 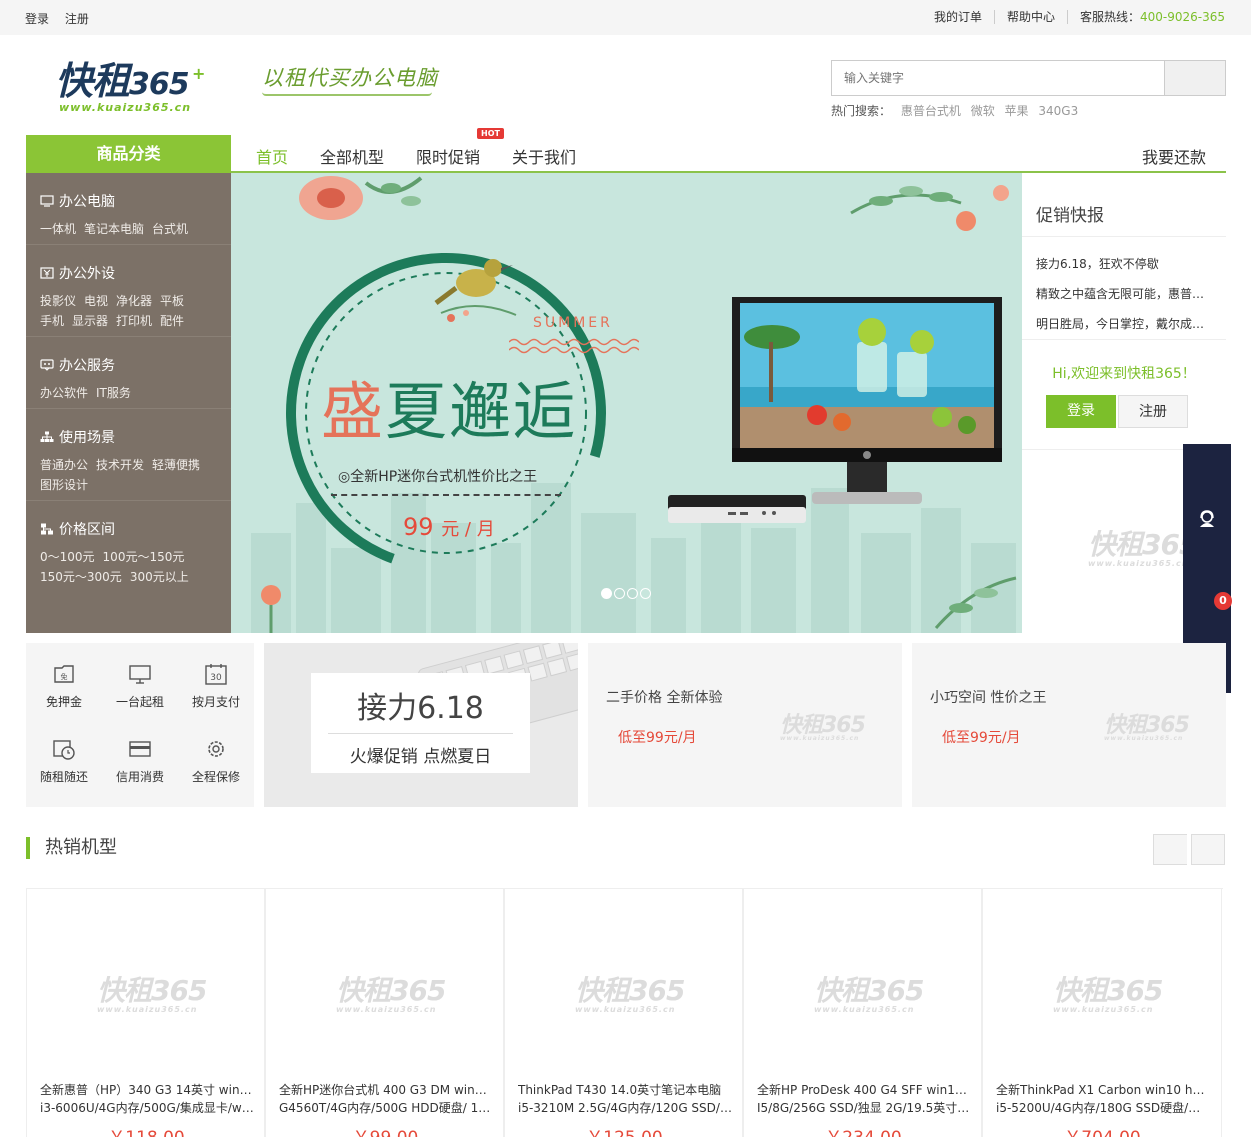 I want to click on leaf-decoration-icon, so click(x=929, y=208).